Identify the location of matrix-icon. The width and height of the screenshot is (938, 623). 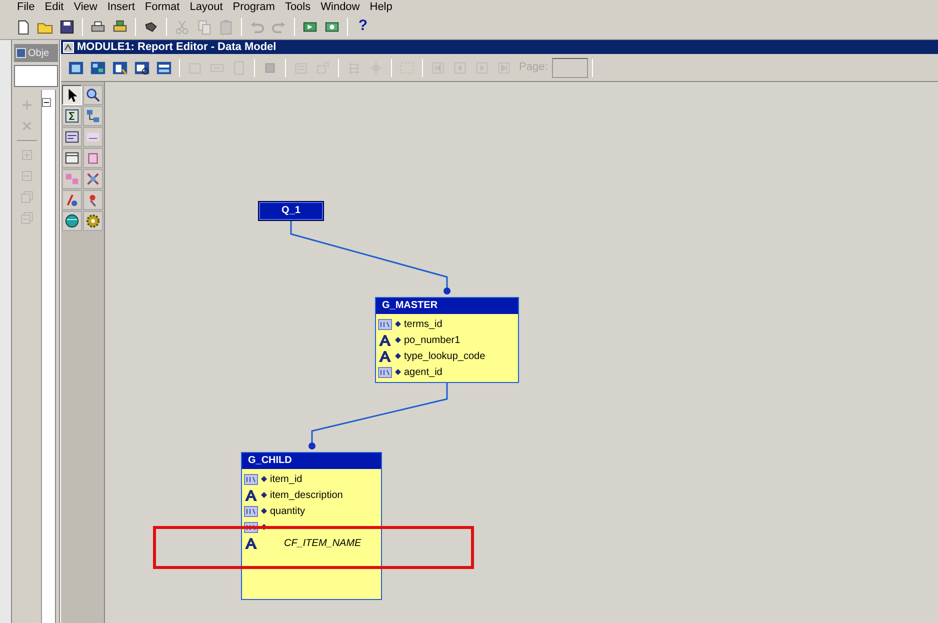
(93, 179).